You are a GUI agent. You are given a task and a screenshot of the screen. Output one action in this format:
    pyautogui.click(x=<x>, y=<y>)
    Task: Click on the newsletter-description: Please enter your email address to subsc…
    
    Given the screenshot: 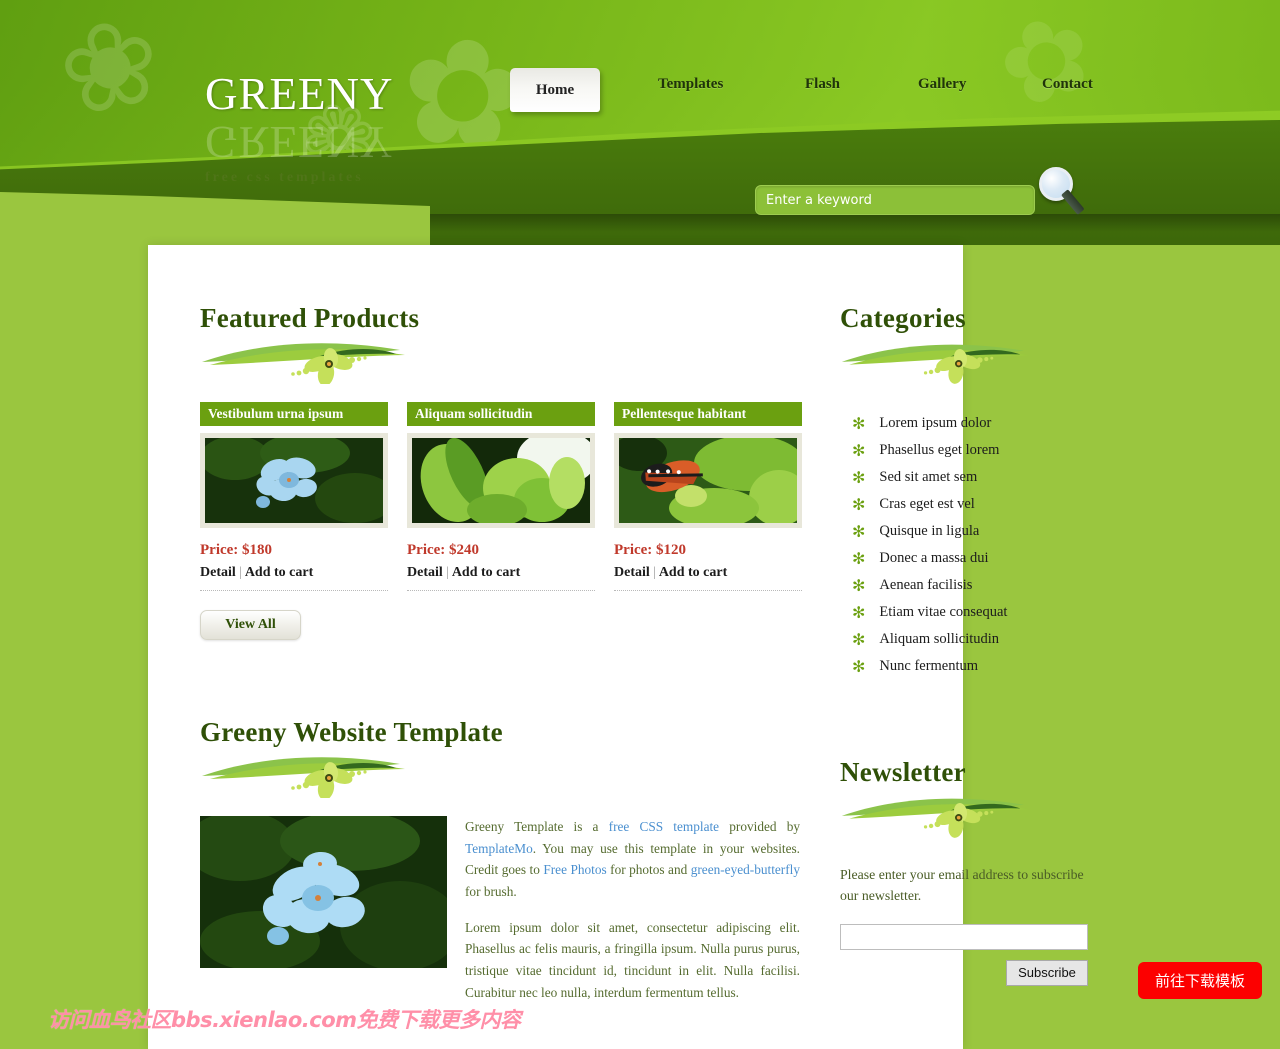 What is the action you would take?
    pyautogui.click(x=962, y=885)
    